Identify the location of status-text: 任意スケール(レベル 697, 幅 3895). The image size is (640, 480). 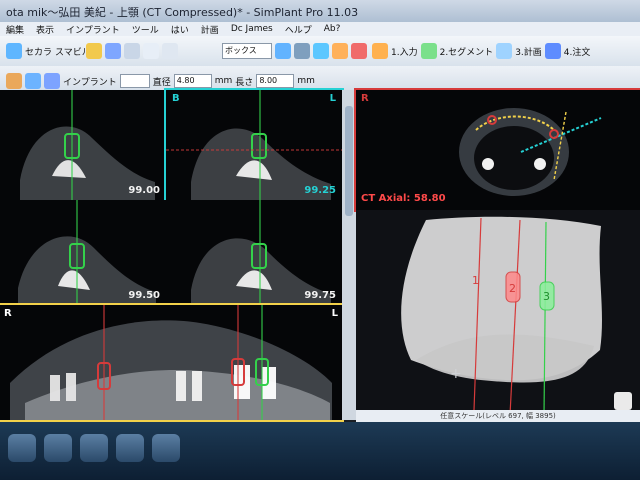
(498, 416).